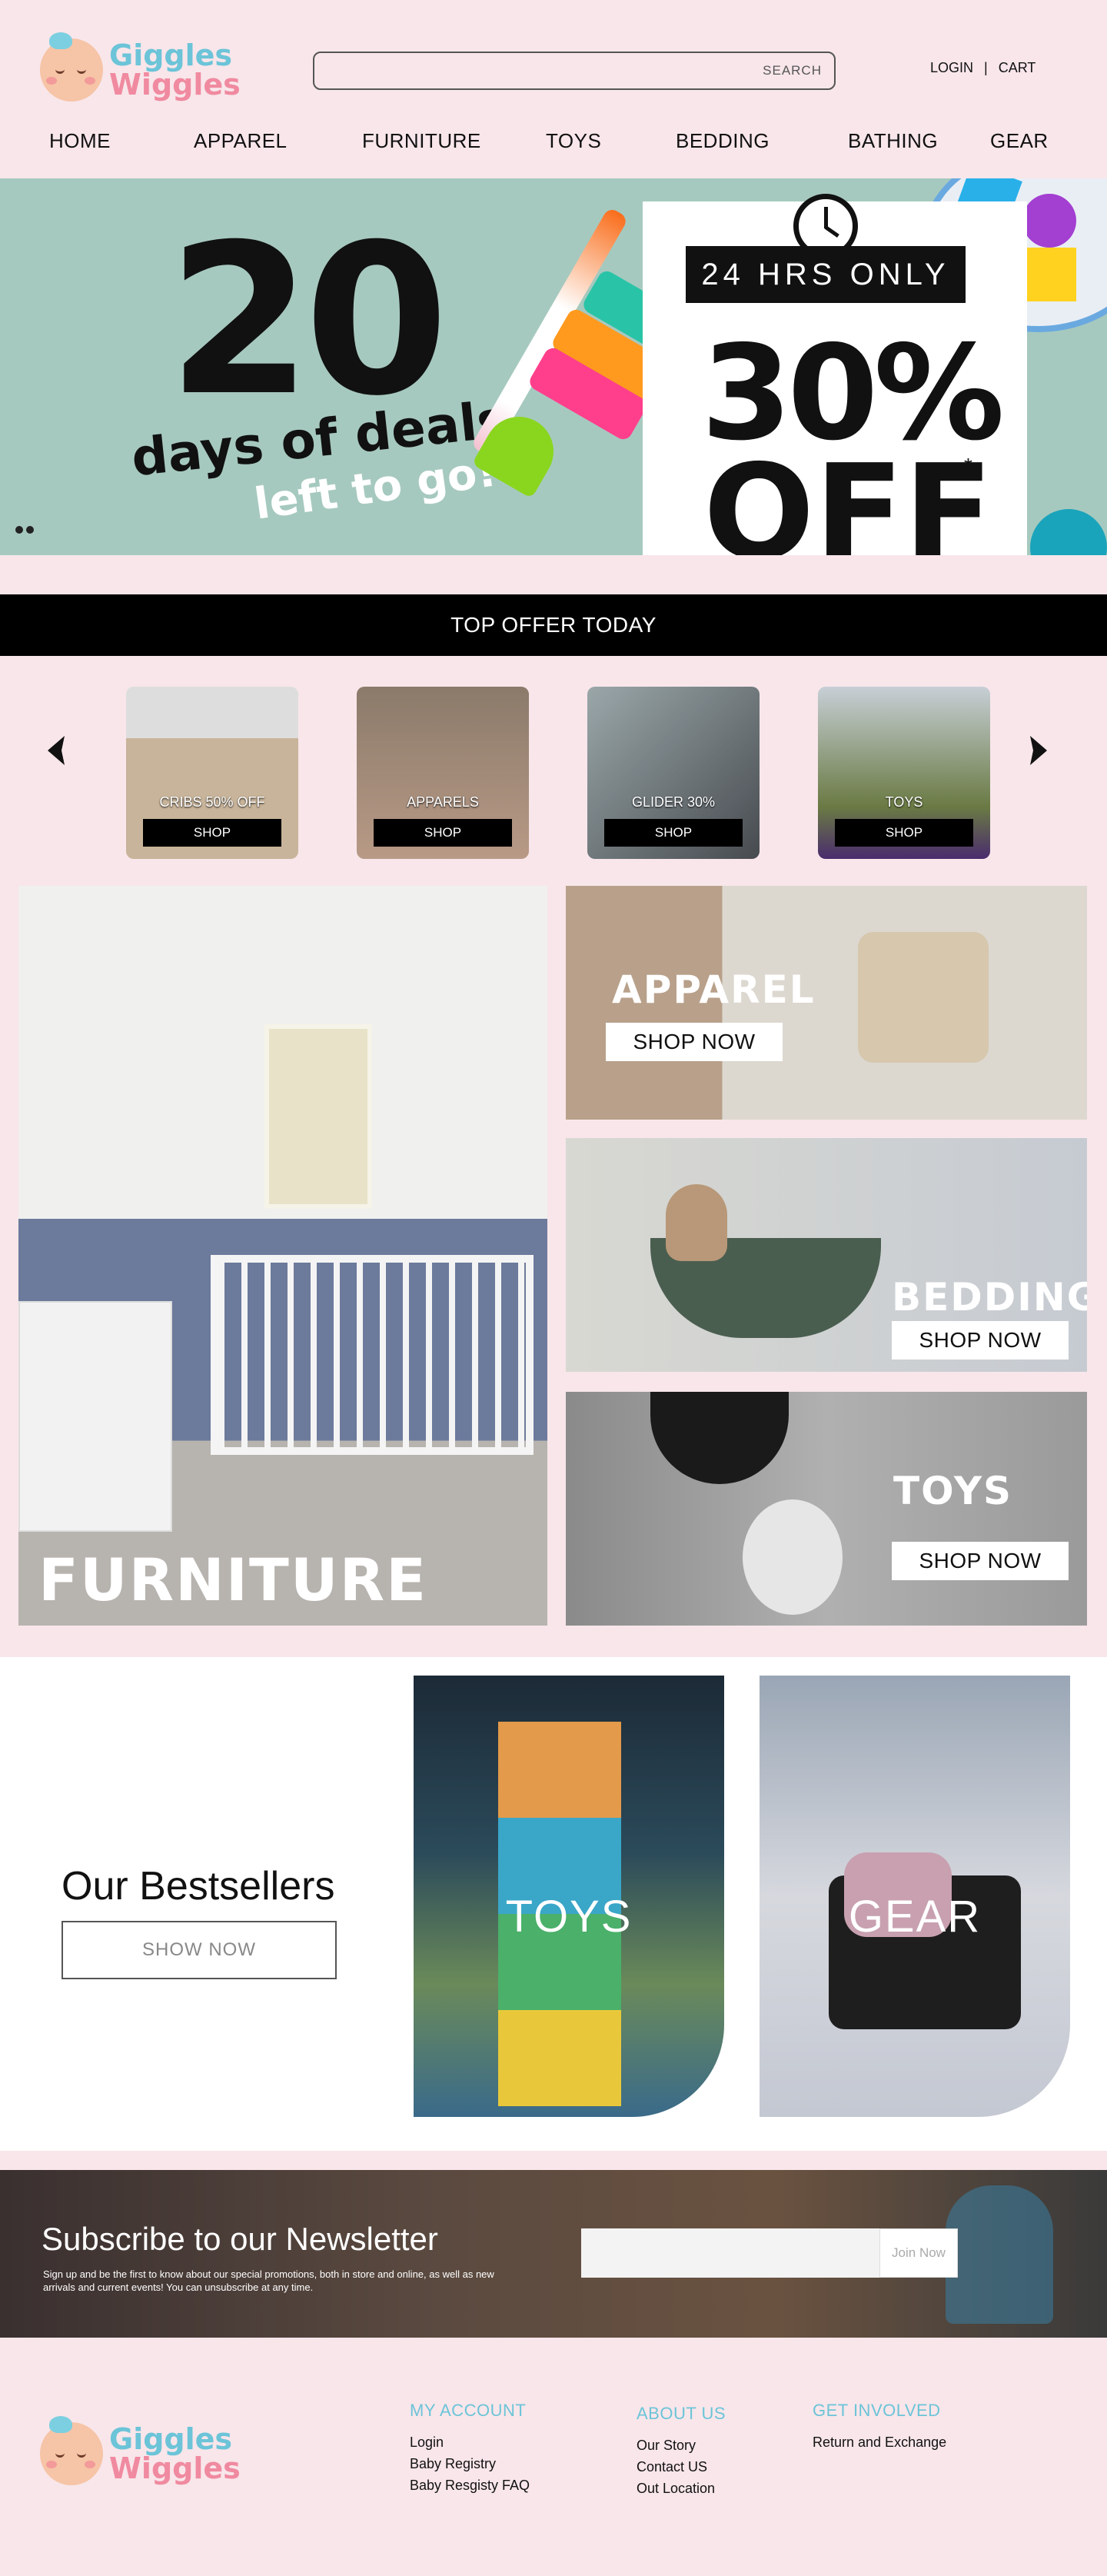  Describe the element at coordinates (470, 2485) in the screenshot. I see `footer-link-registry-faq: Baby Resgisty FAQ` at that location.